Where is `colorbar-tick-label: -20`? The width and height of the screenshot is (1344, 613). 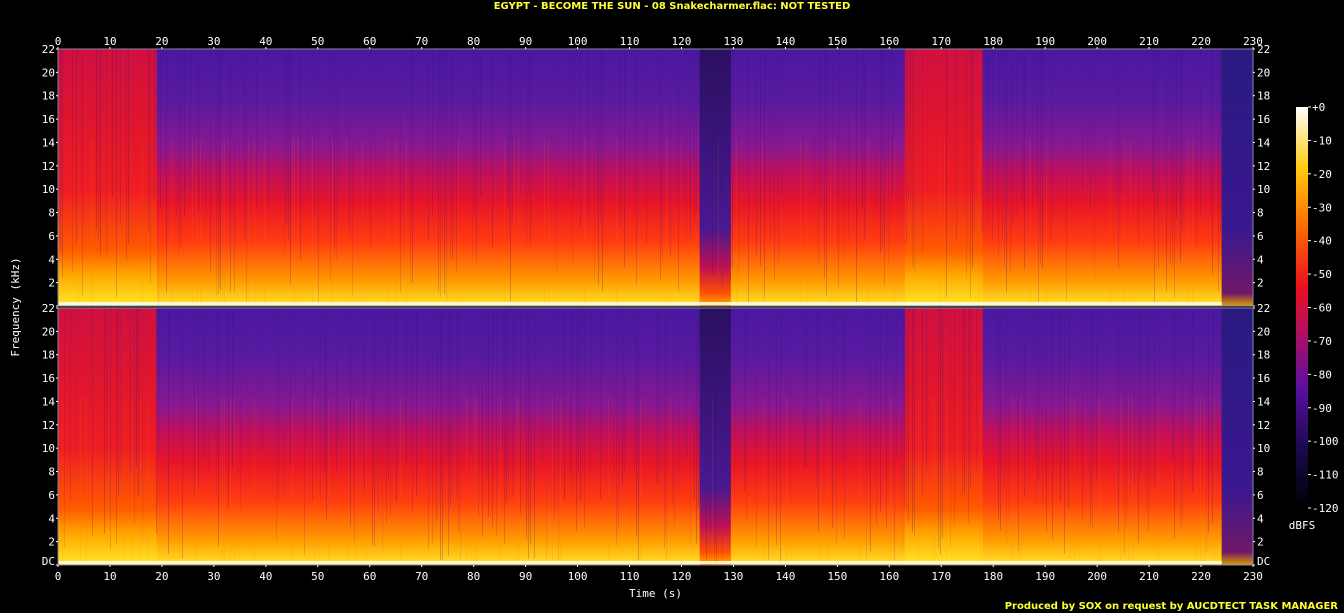 colorbar-tick-label: -20 is located at coordinates (1322, 174).